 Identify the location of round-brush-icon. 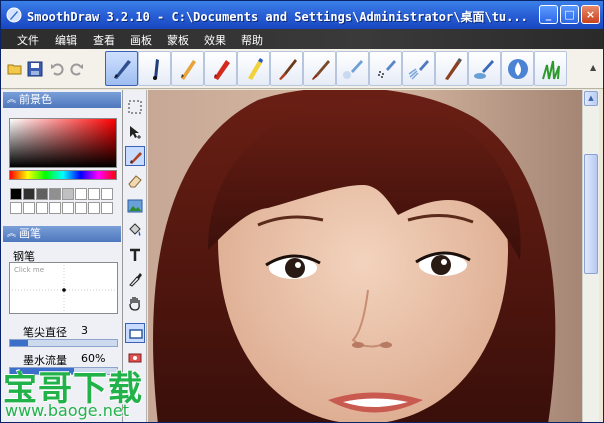
(321, 70).